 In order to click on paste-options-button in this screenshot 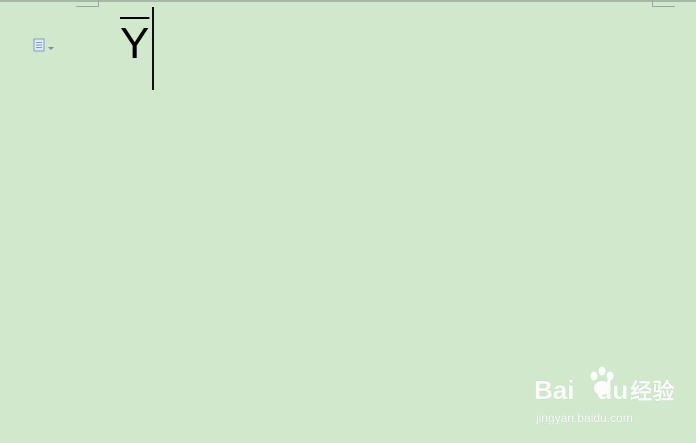, I will do `click(43, 47)`.